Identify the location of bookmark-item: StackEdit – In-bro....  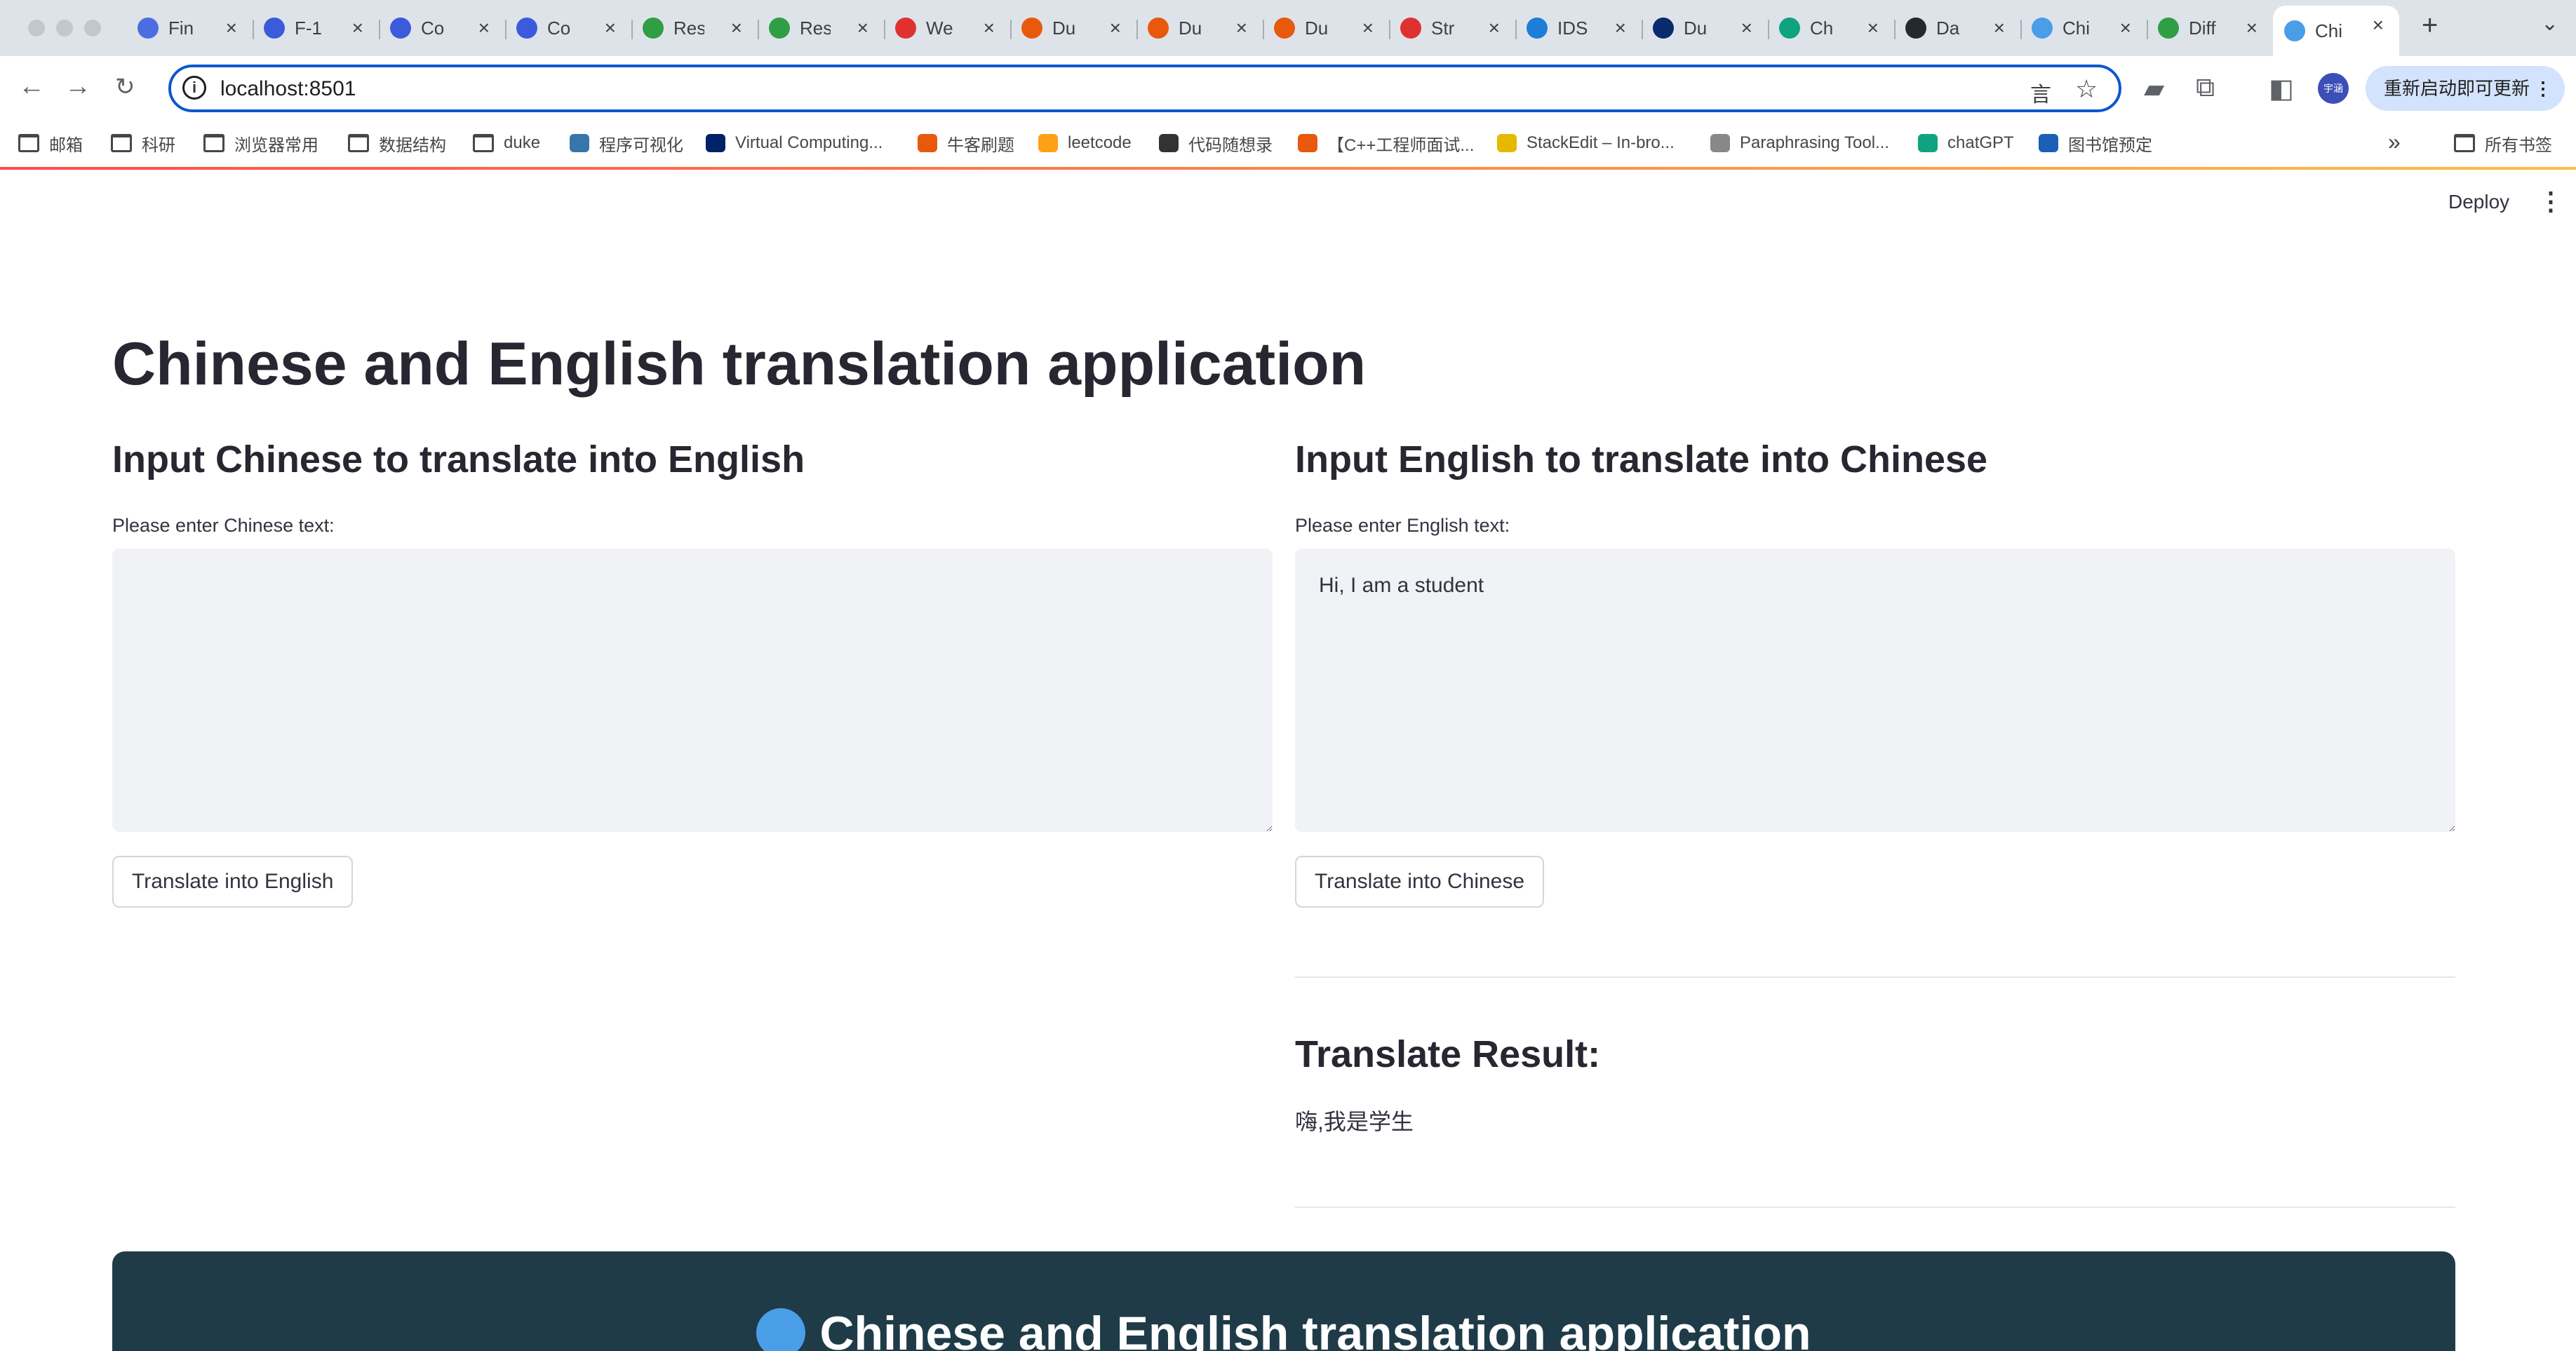
(1586, 143).